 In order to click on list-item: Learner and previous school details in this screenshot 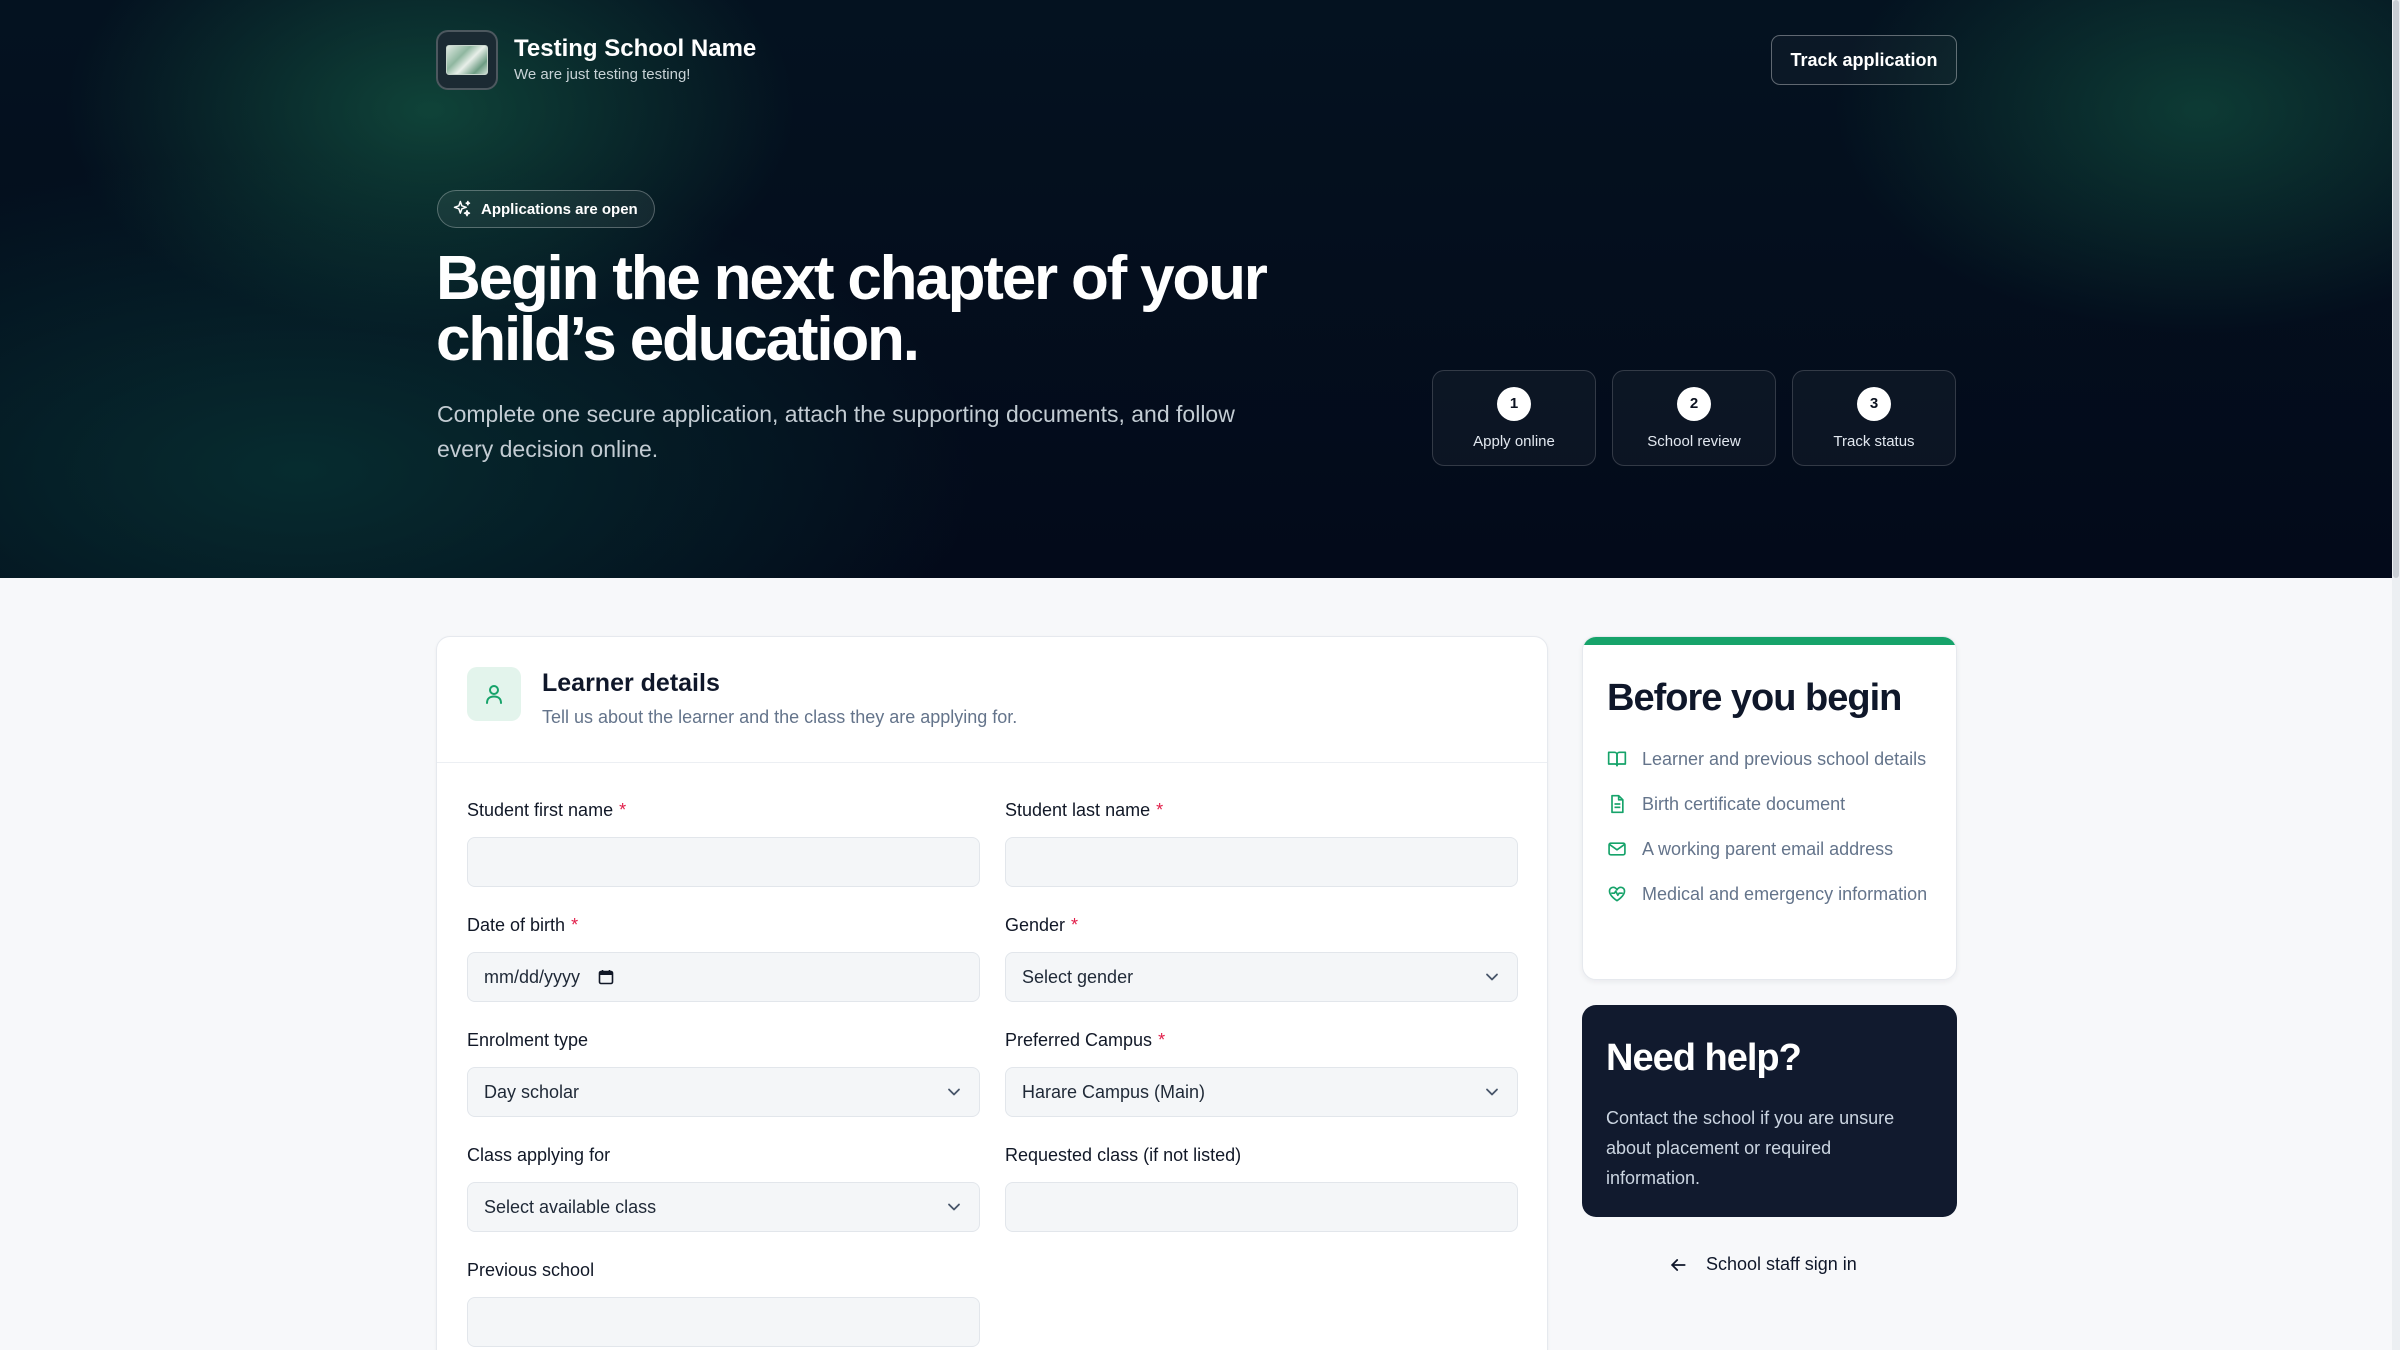, I will do `click(1772, 759)`.